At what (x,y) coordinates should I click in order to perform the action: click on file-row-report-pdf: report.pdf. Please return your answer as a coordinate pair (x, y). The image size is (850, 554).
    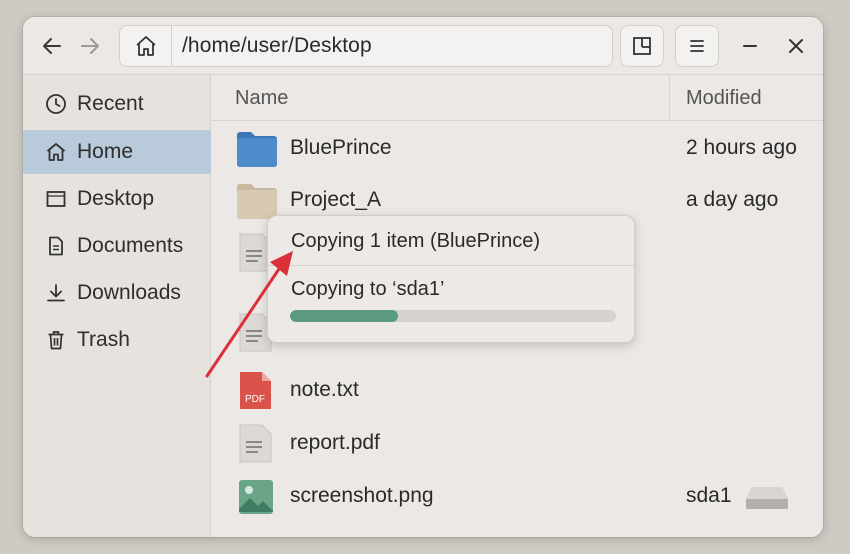
    Looking at the image, I should click on (517, 444).